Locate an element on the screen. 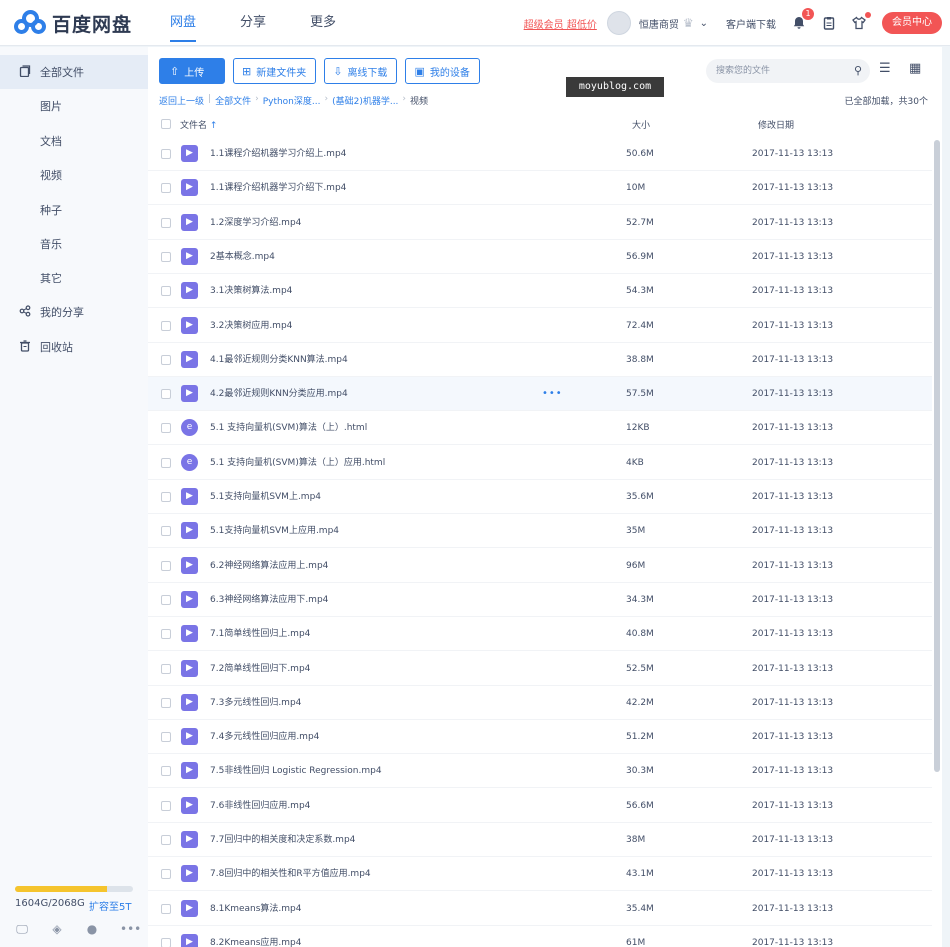 This screenshot has width=950, height=947. table-row: ▶ 6.3神经网络算法应用下.mp4 34.3M 2017-11-13 13:13 is located at coordinates (540, 600).